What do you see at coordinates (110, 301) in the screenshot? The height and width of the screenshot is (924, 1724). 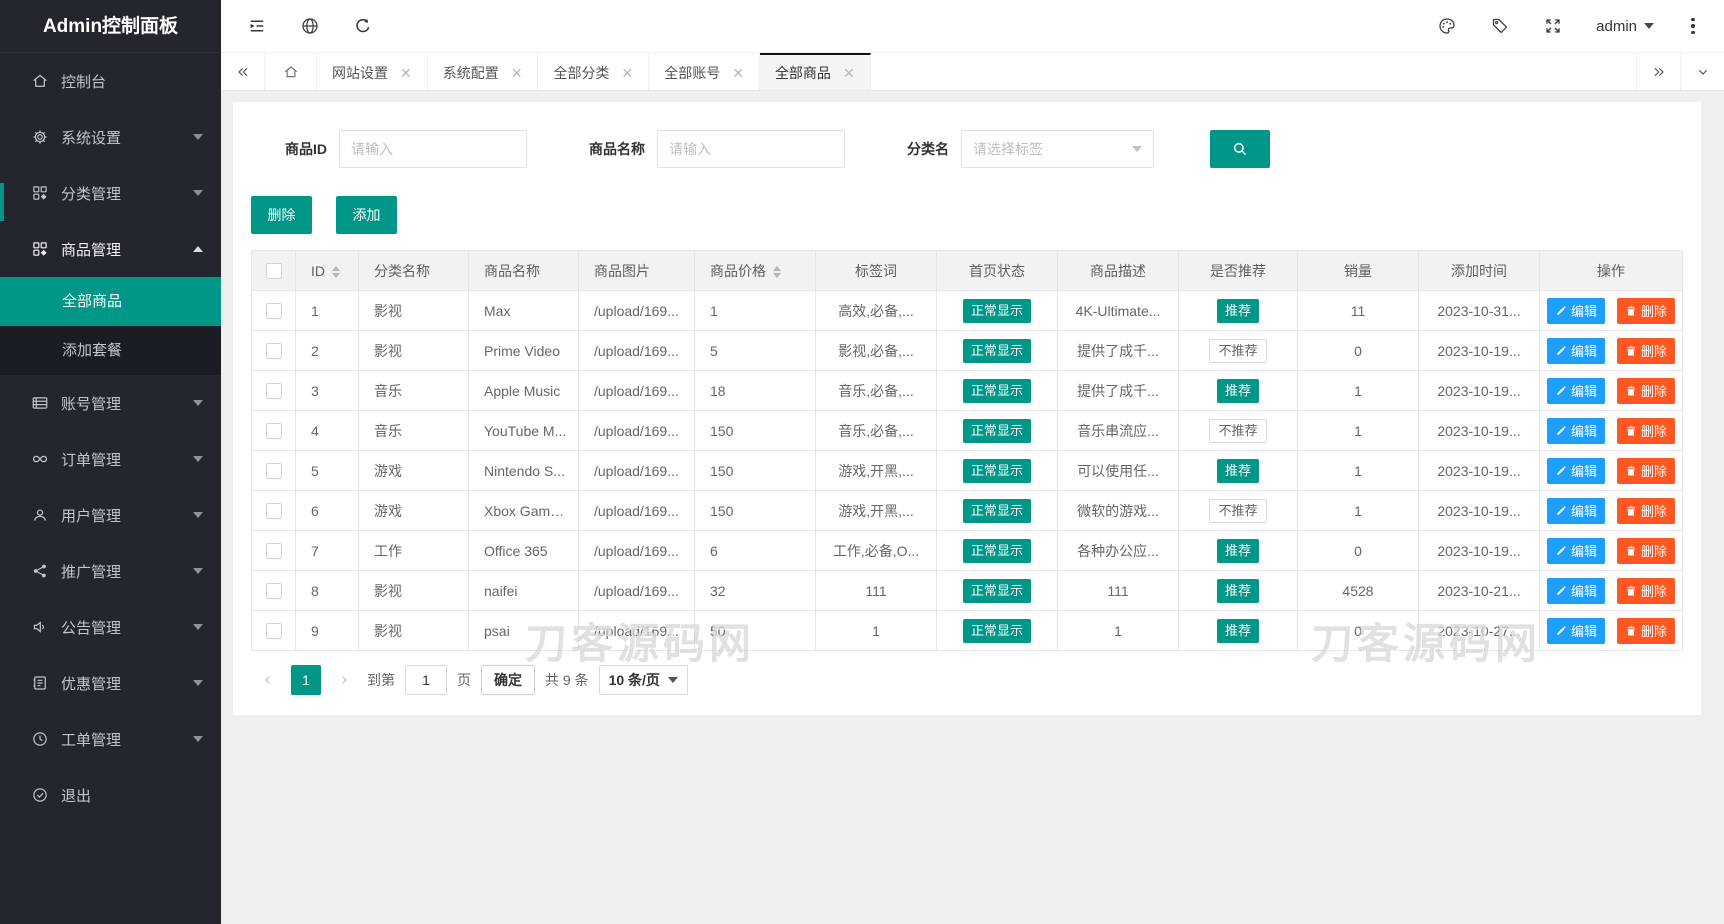 I see `sidebar-item-all-products: 全部商品` at bounding box center [110, 301].